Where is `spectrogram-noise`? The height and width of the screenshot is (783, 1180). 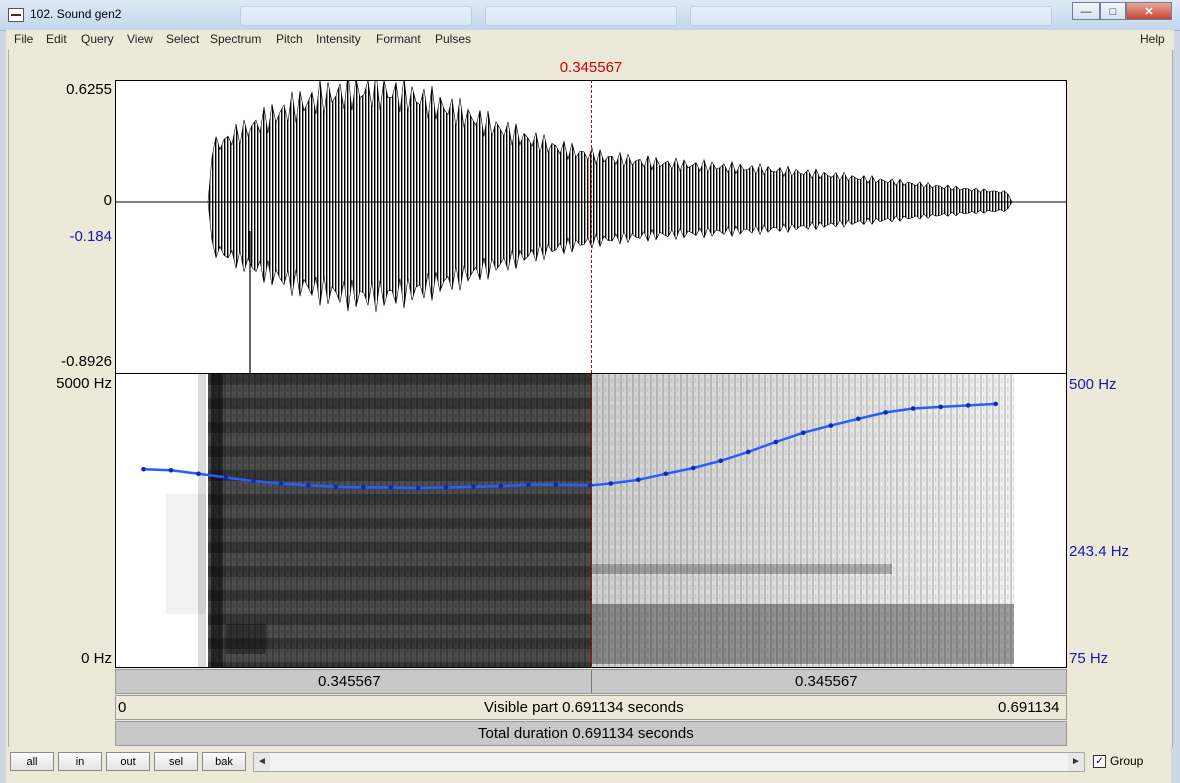
spectrogram-noise is located at coordinates (202, 520).